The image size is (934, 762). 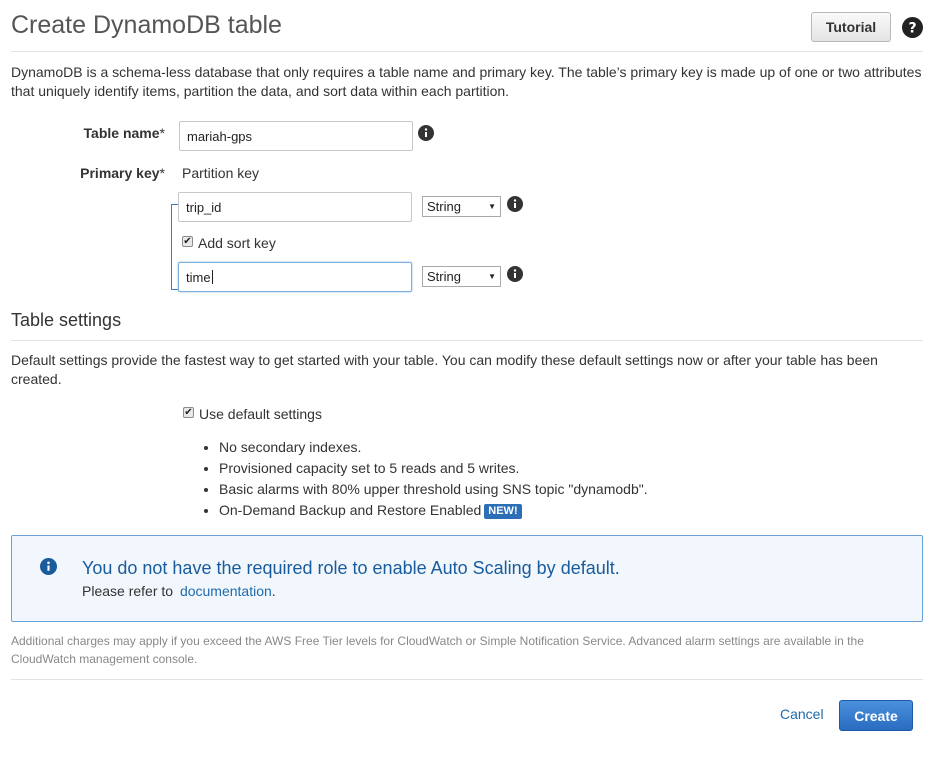 What do you see at coordinates (295, 277) in the screenshot?
I see `sort-key-input: time` at bounding box center [295, 277].